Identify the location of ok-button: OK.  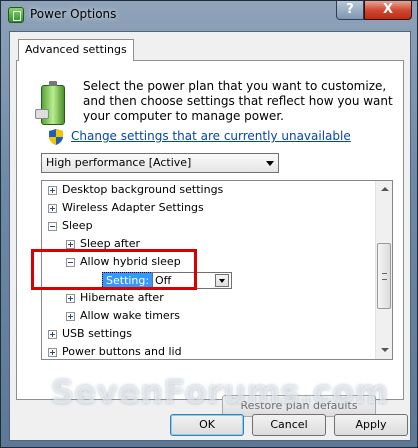
(207, 425).